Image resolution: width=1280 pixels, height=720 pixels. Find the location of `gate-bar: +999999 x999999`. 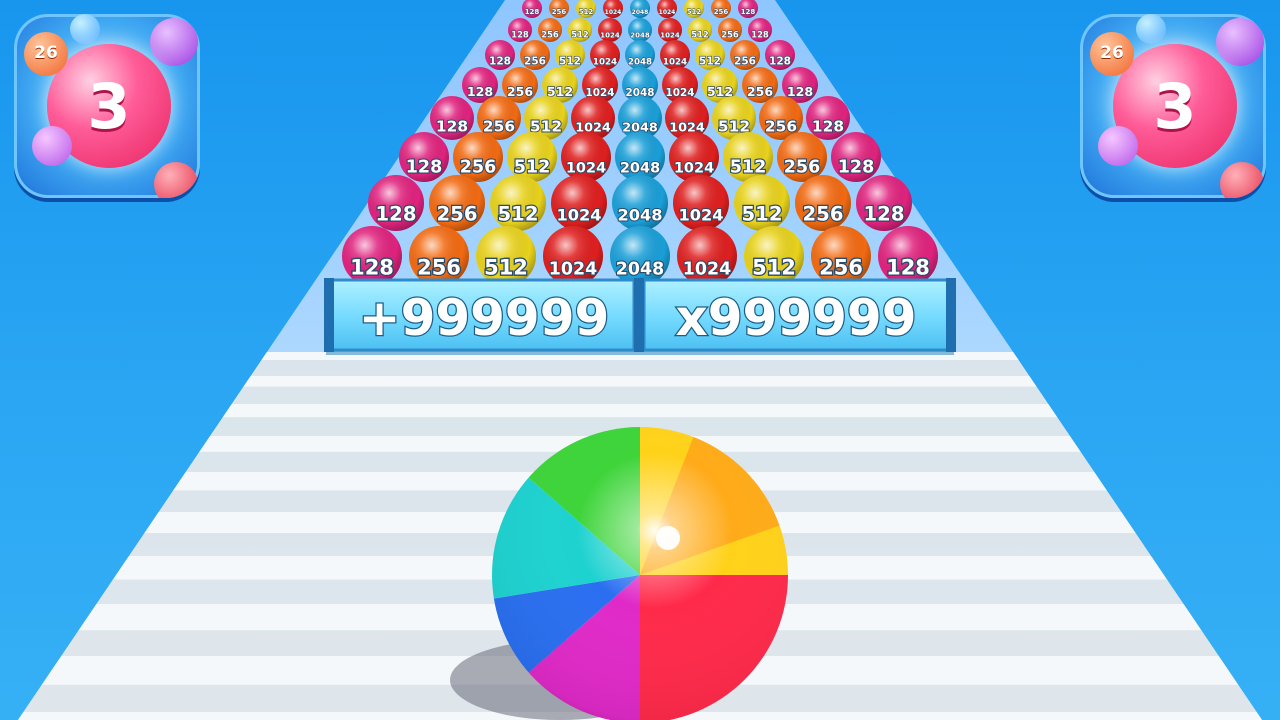

gate-bar: +999999 x999999 is located at coordinates (640, 316).